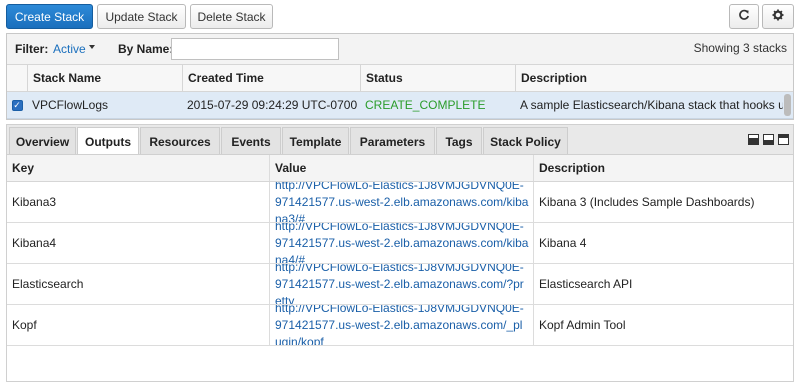 The width and height of the screenshot is (800, 386). What do you see at coordinates (392, 141) in the screenshot?
I see `tab-parameters: Parameters` at bounding box center [392, 141].